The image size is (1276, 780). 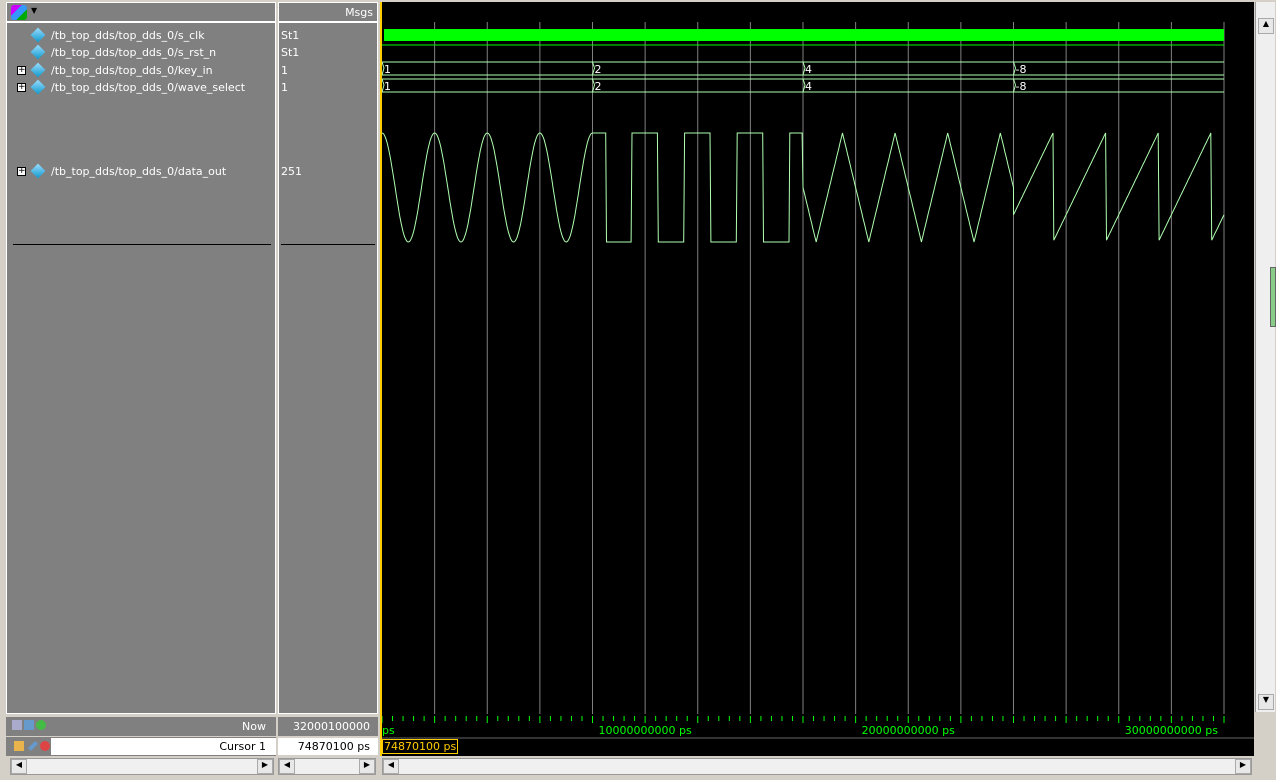 What do you see at coordinates (19, 746) in the screenshot?
I see `lock-icon` at bounding box center [19, 746].